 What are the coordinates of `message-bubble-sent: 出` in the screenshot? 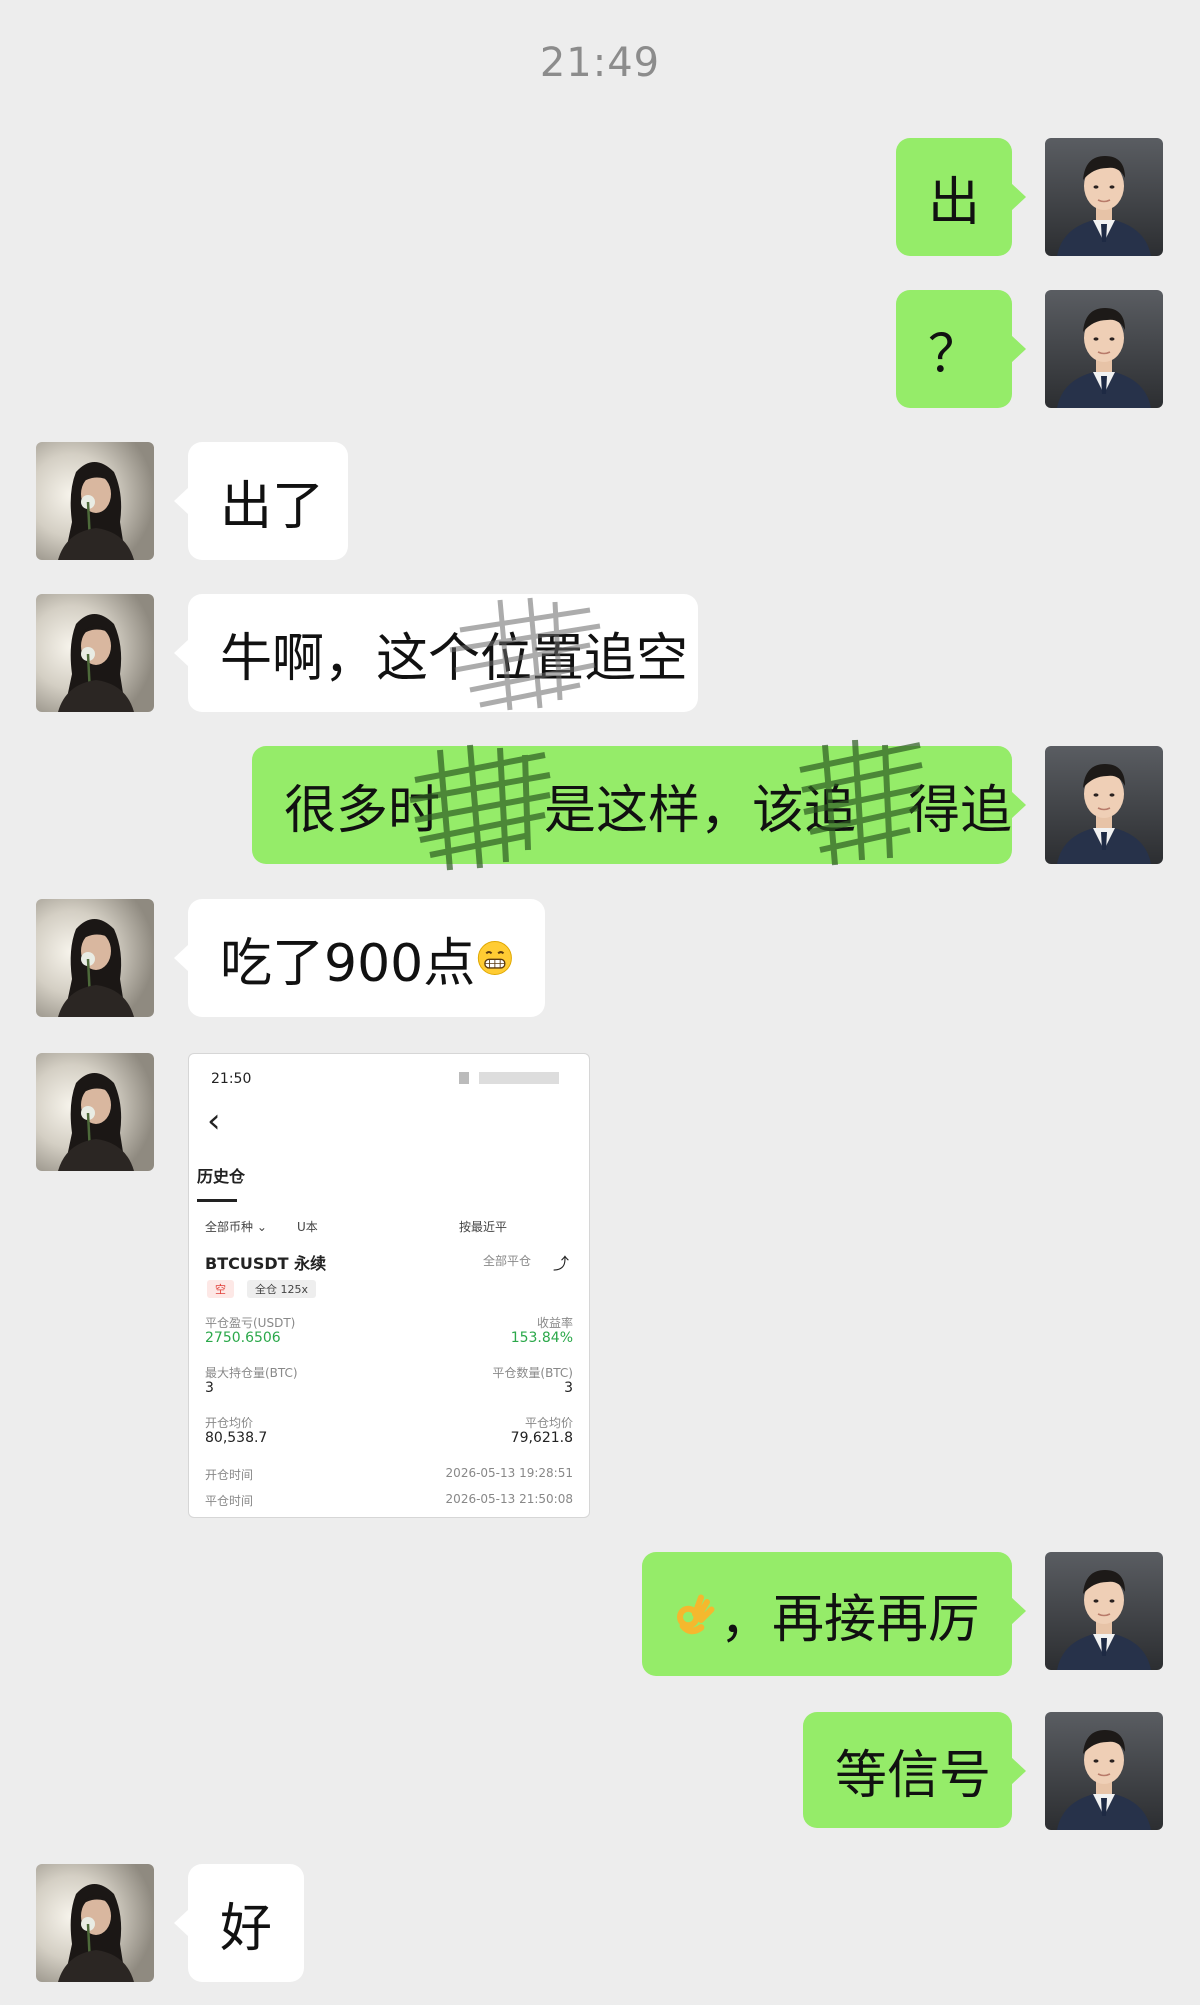 It's located at (961, 197).